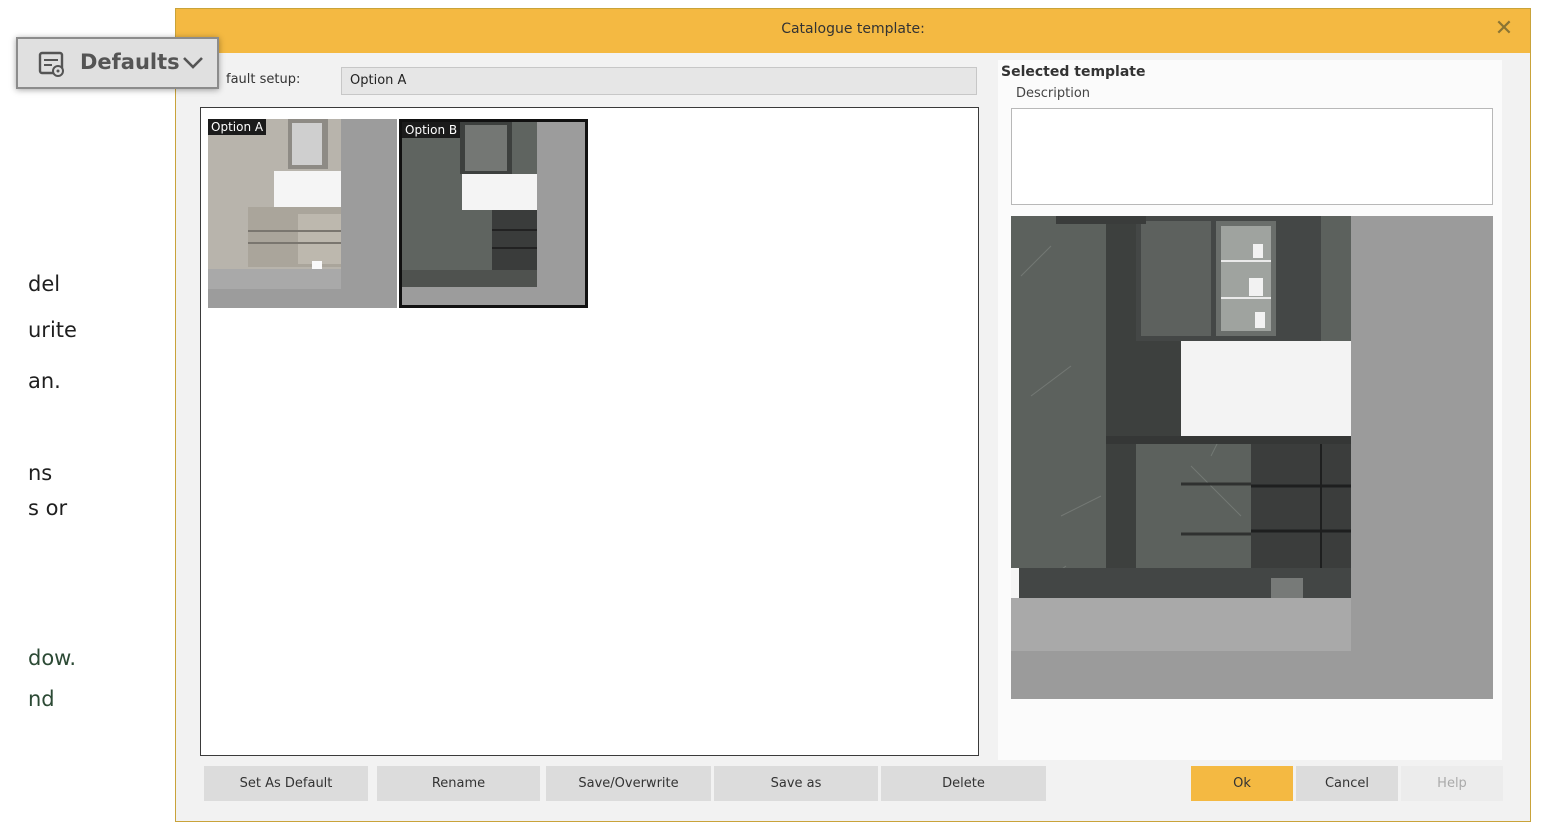 The image size is (1545, 825). What do you see at coordinates (1347, 783) in the screenshot?
I see `cancel-button: Cancel` at bounding box center [1347, 783].